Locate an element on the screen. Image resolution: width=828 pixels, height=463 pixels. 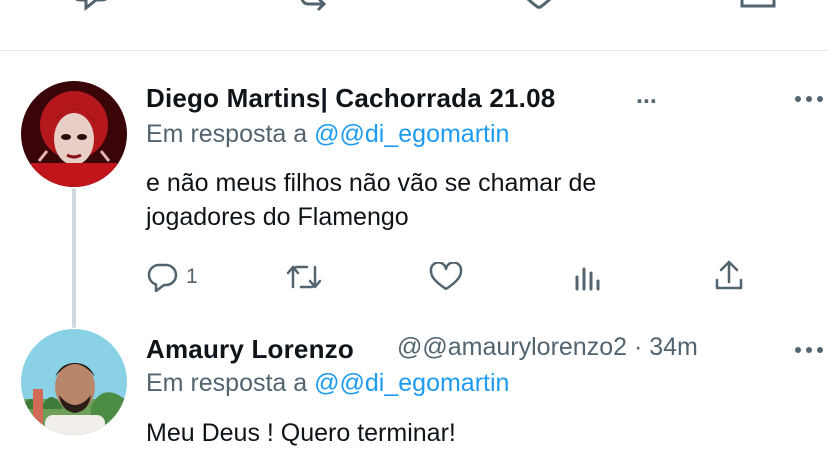
thread-line is located at coordinates (74, 258).